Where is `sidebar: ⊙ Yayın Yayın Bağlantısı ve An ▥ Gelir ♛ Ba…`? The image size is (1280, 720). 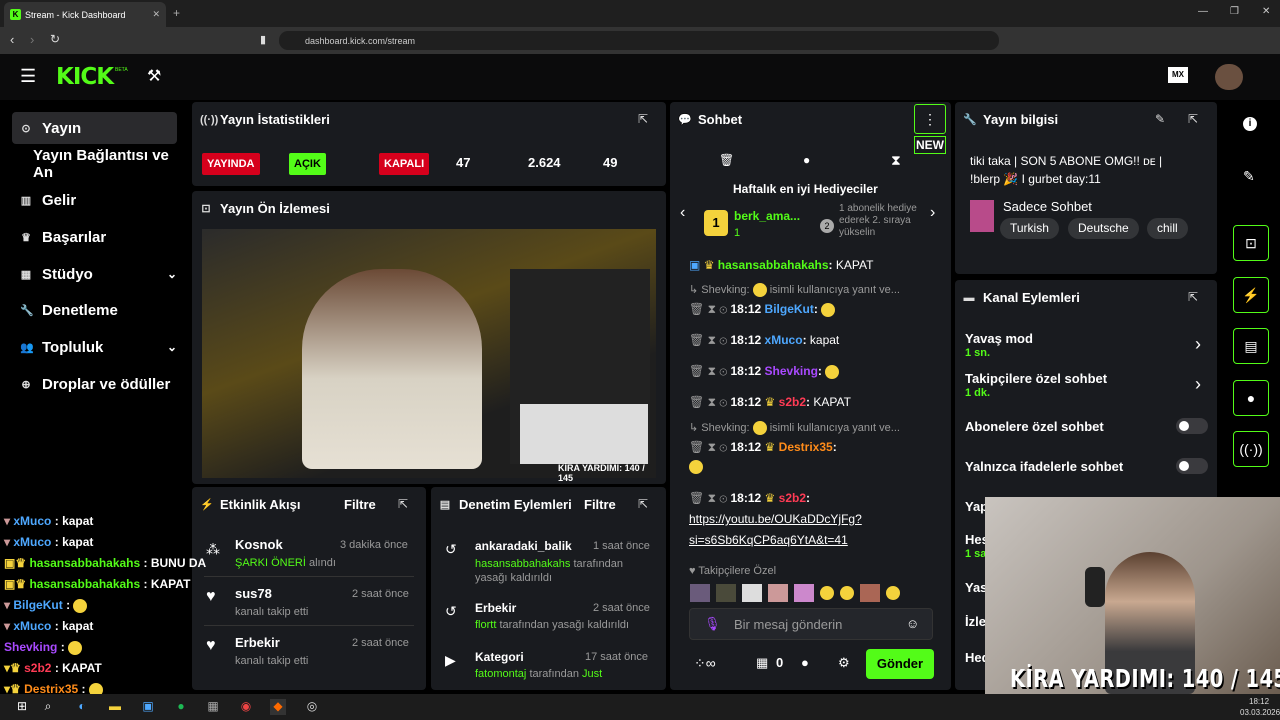
sidebar: ⊙ Yayın Yayın Bağlantısı ve An ▥ Gelir ♛ Ba… is located at coordinates (95, 304).